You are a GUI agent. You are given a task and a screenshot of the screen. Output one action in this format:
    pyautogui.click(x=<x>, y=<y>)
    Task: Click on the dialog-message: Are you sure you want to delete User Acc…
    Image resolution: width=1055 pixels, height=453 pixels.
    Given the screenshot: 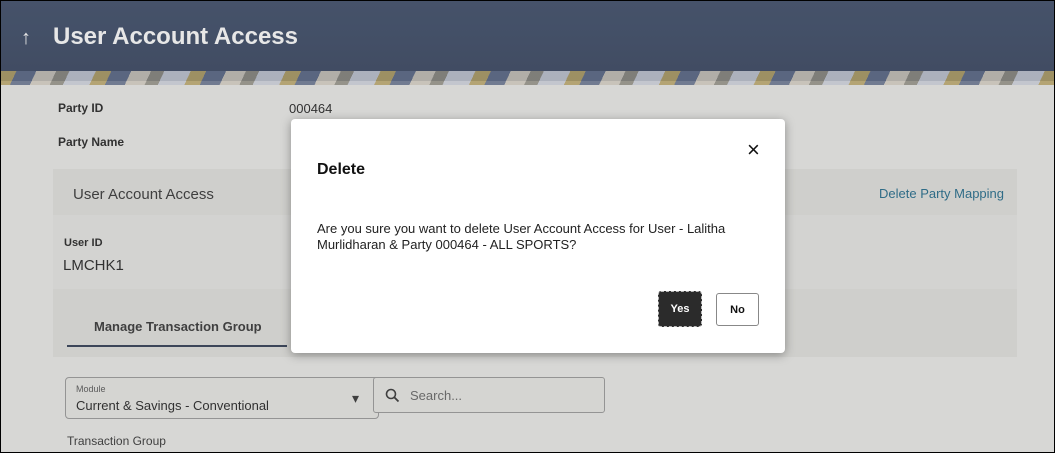 What is the action you would take?
    pyautogui.click(x=521, y=236)
    